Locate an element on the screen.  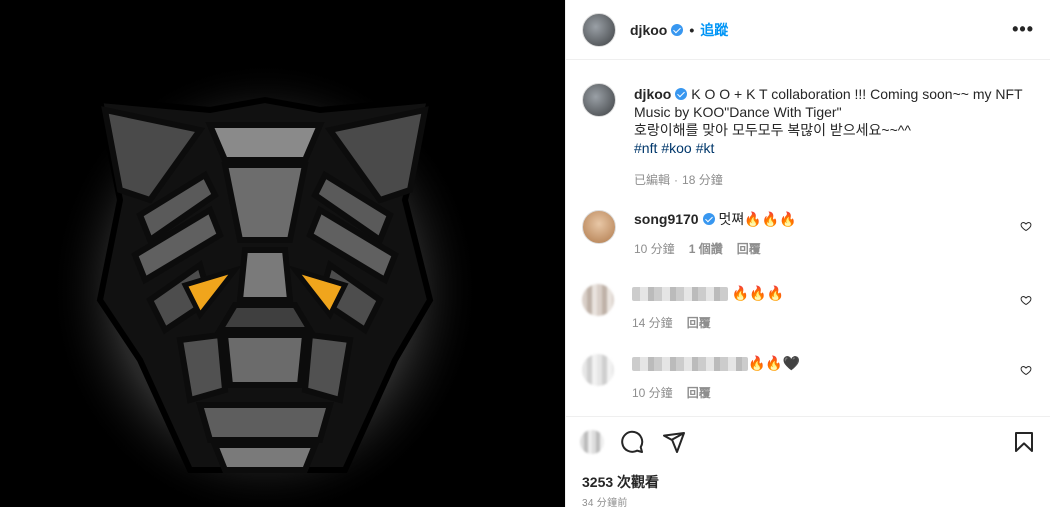
comment-meta: 10 分鐘 回覆 is located at coordinates (833, 393).